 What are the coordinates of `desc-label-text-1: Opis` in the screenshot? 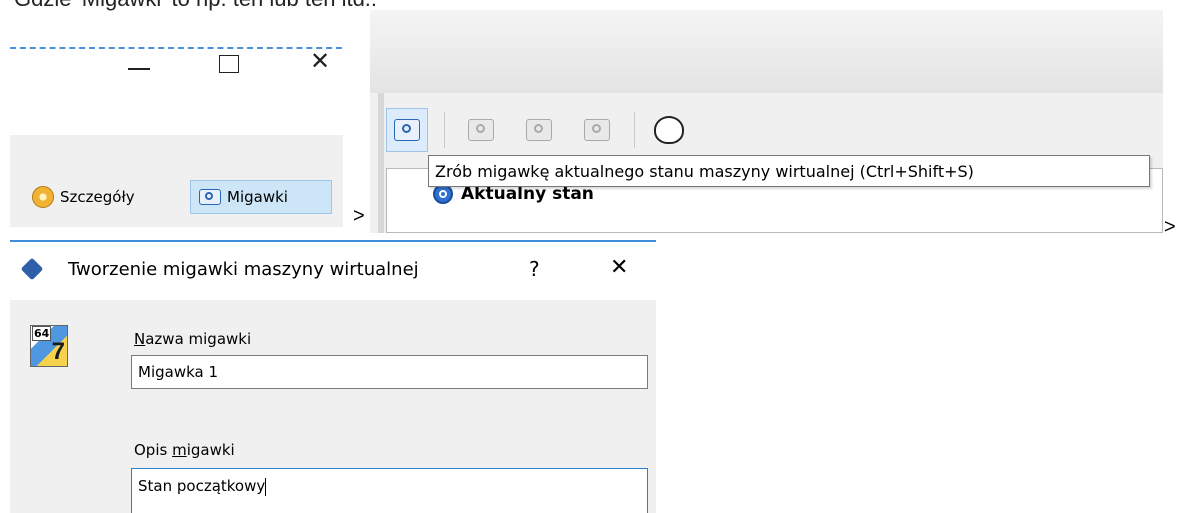 It's located at (153, 450).